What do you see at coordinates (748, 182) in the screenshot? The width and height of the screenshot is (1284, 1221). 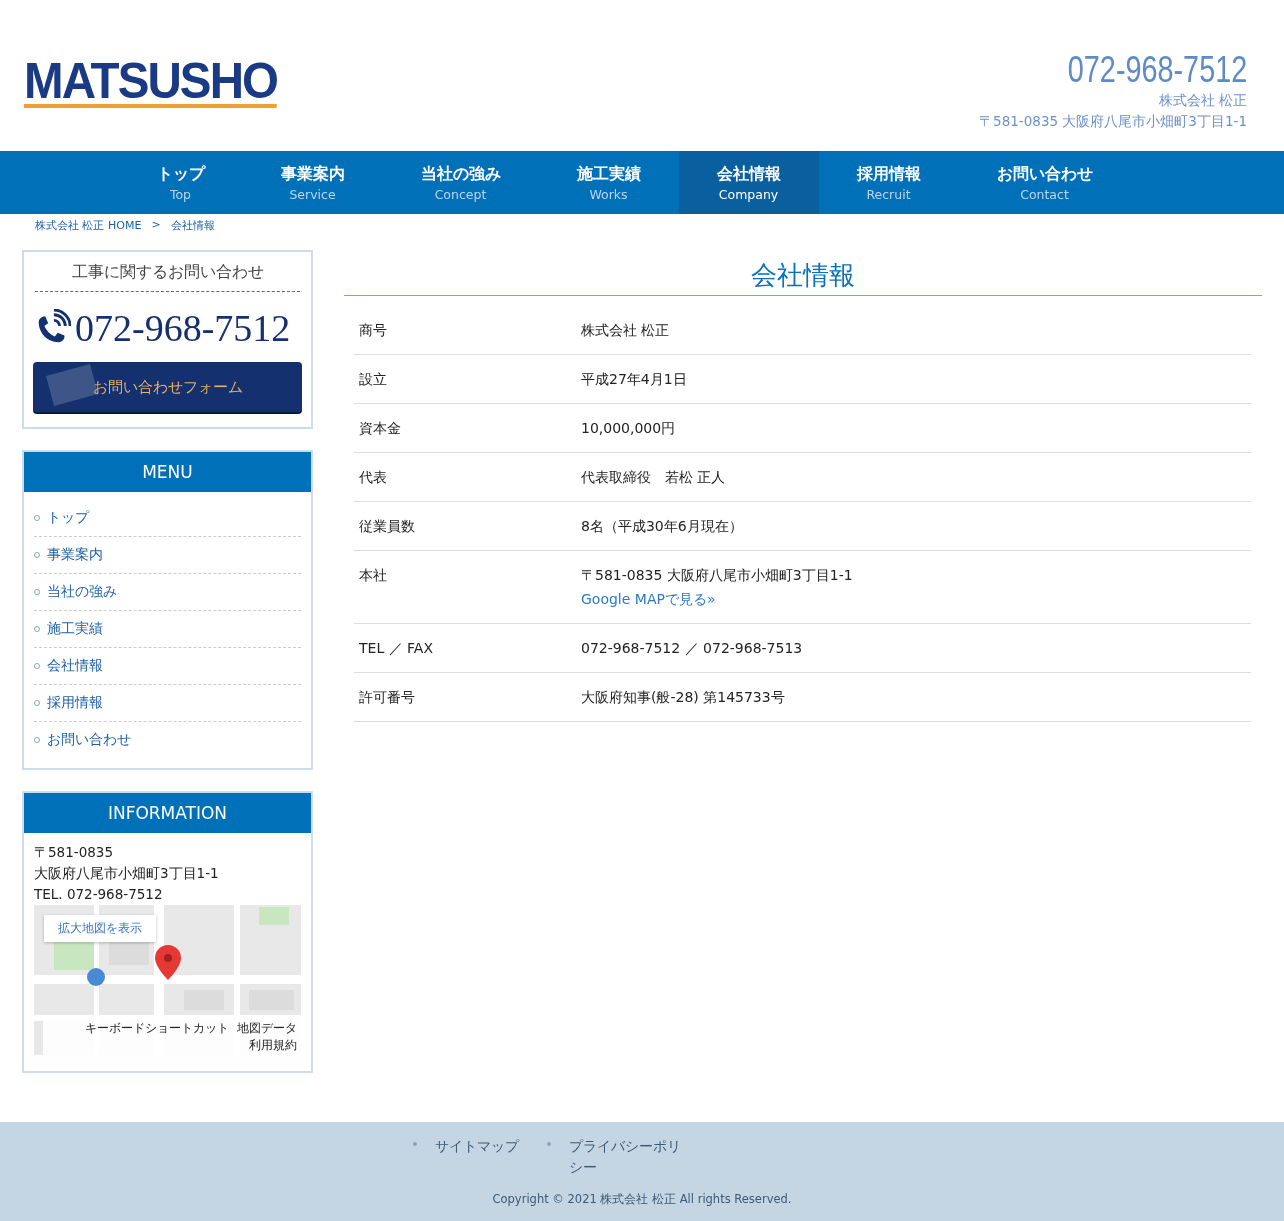 I see `nav-item: 会社情報 Company` at bounding box center [748, 182].